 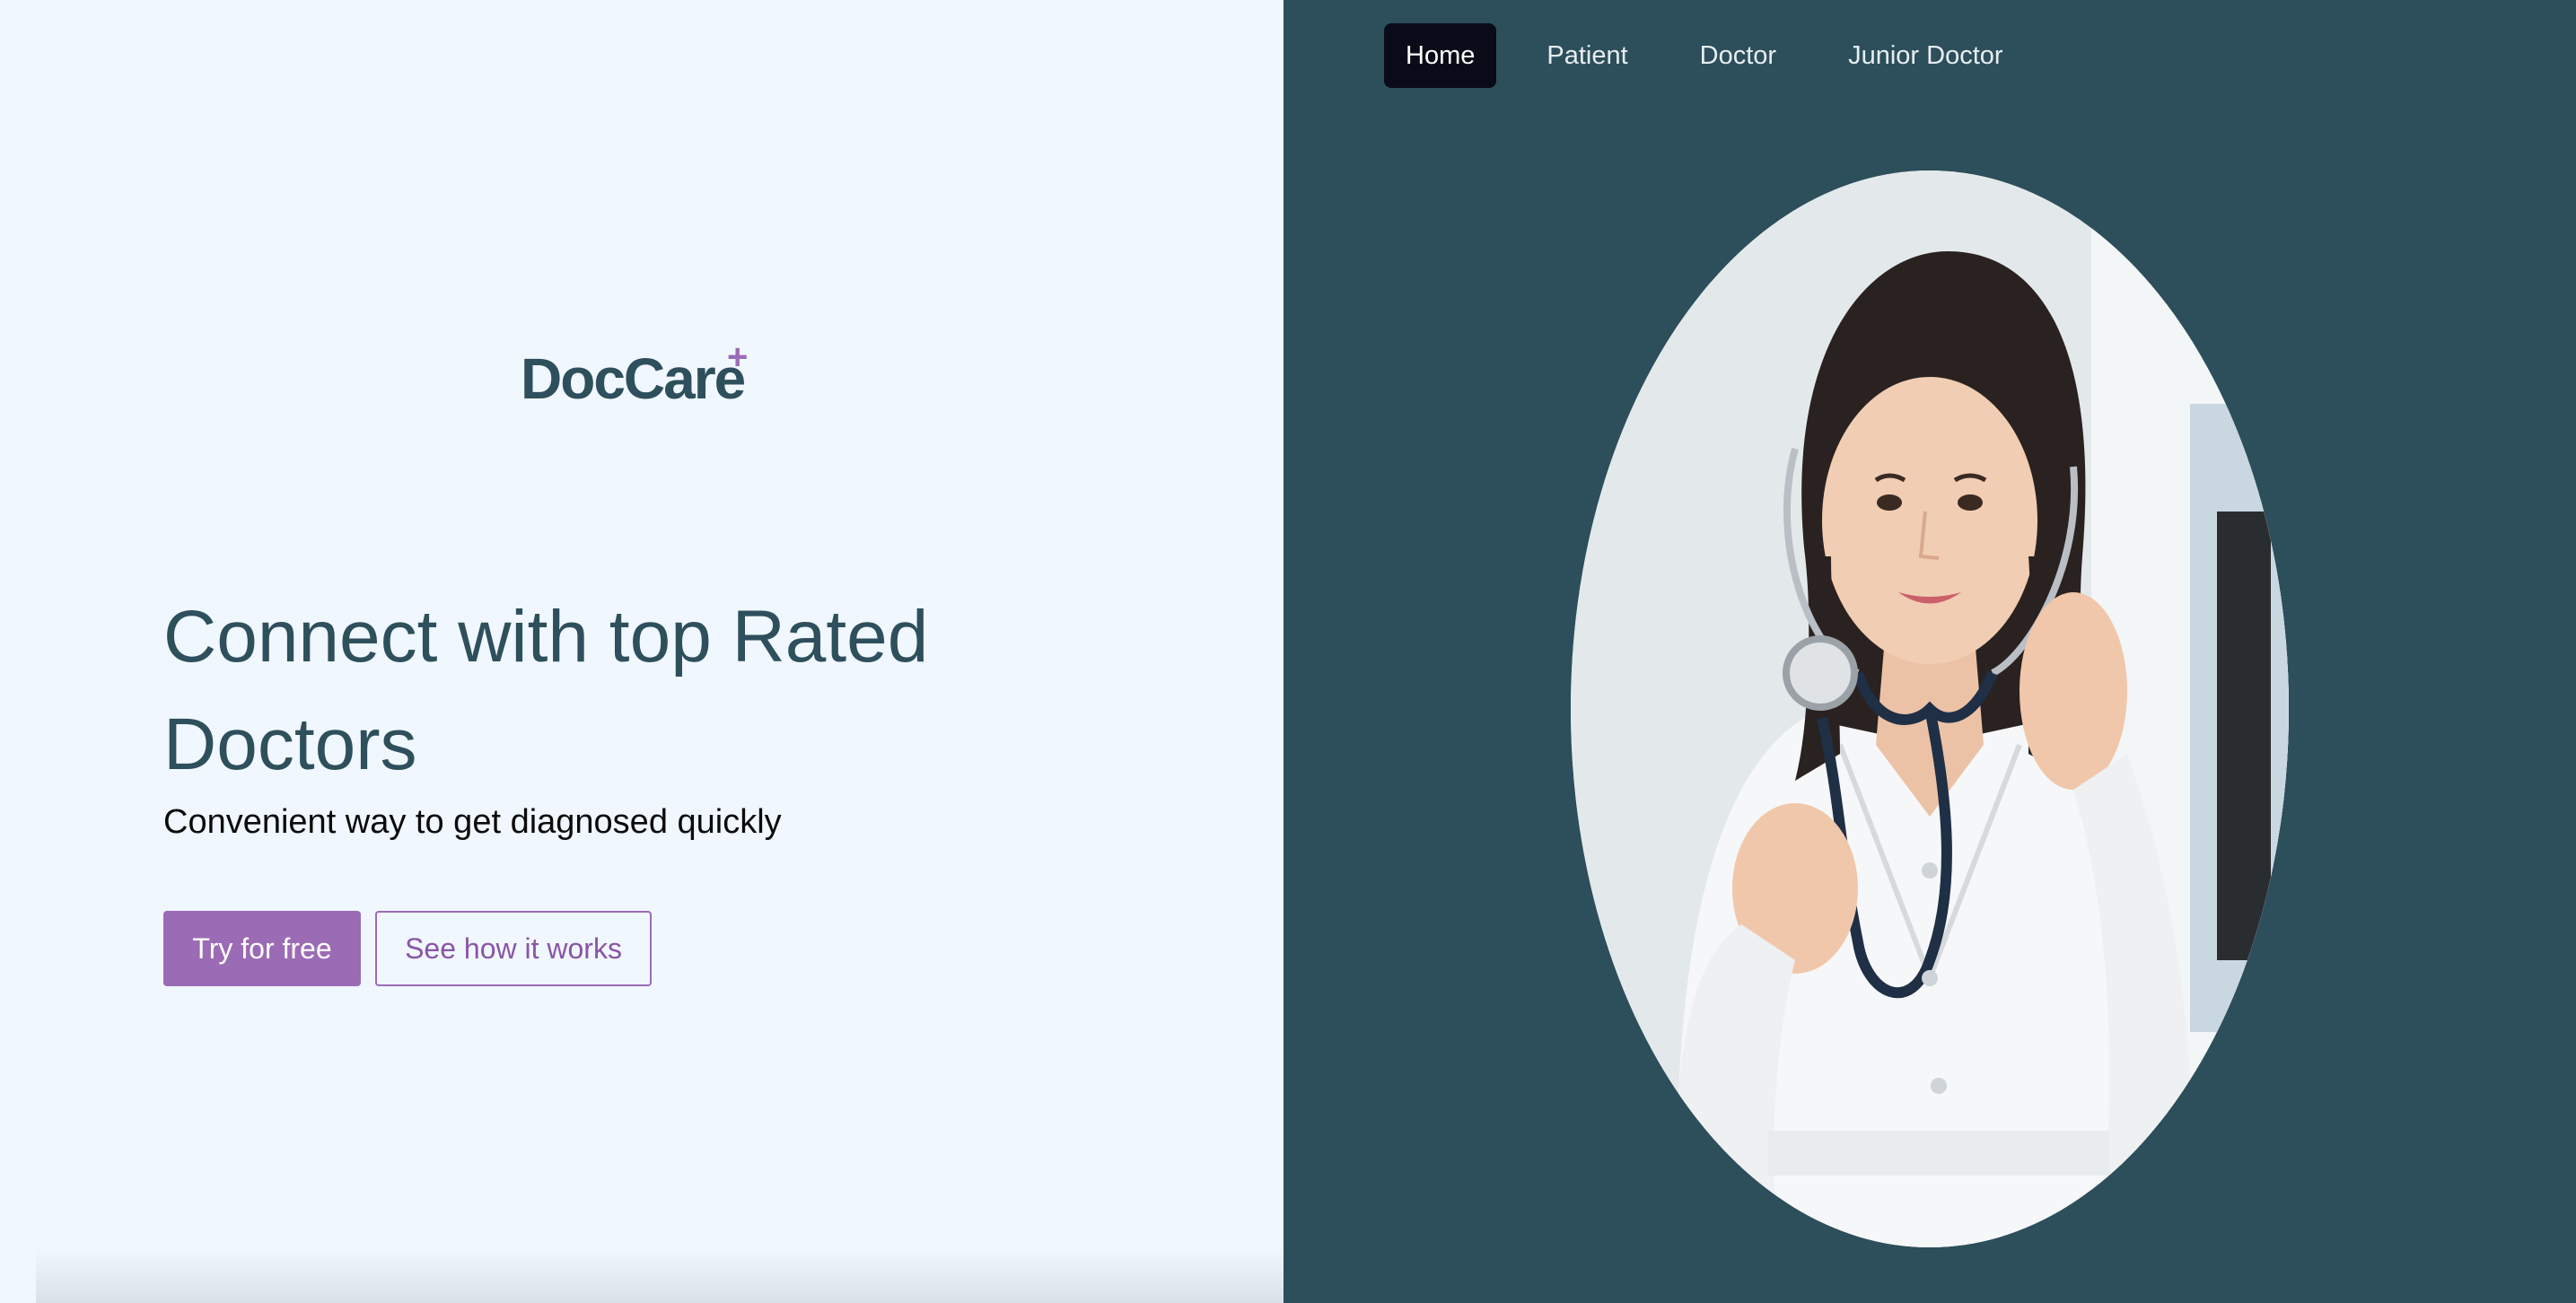 What do you see at coordinates (513, 949) in the screenshot?
I see `see-how-it-works-button: See how it works` at bounding box center [513, 949].